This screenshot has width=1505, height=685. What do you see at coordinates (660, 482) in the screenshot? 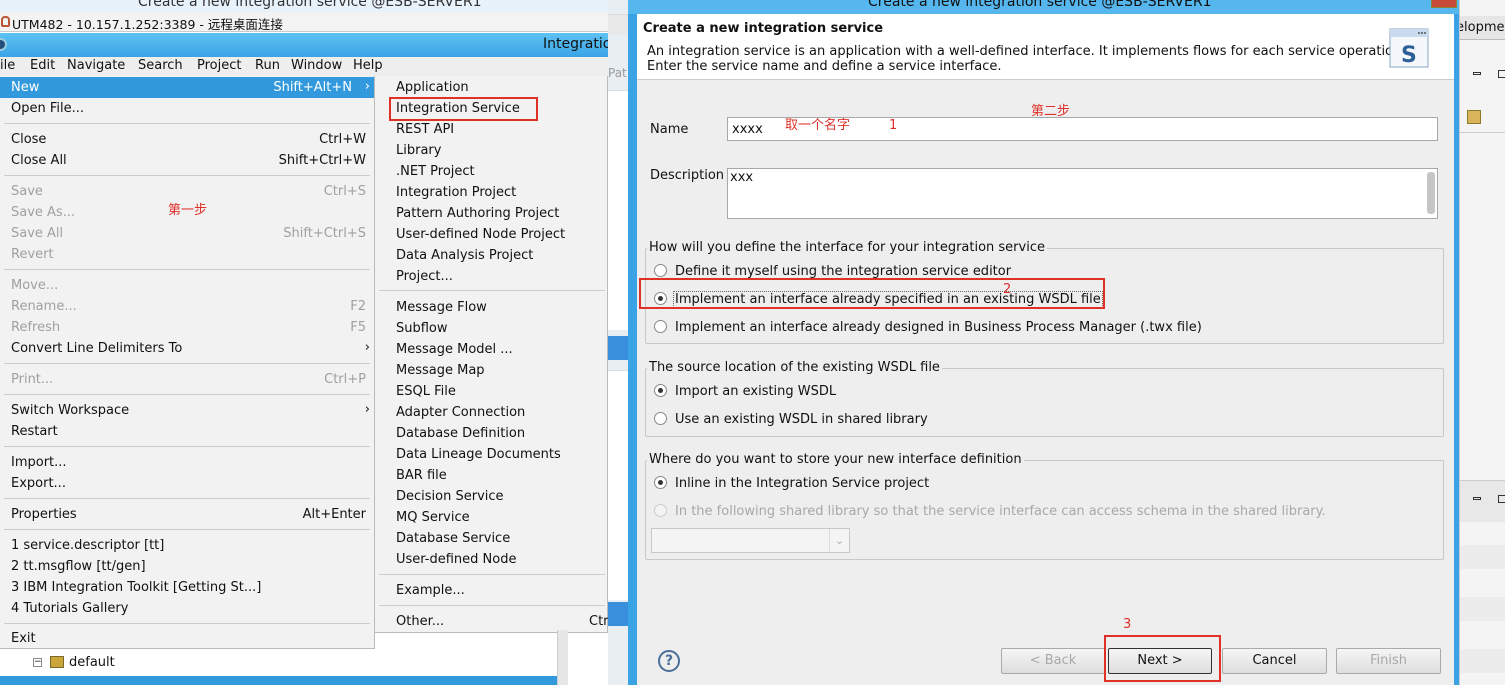
I see `radio-inline` at bounding box center [660, 482].